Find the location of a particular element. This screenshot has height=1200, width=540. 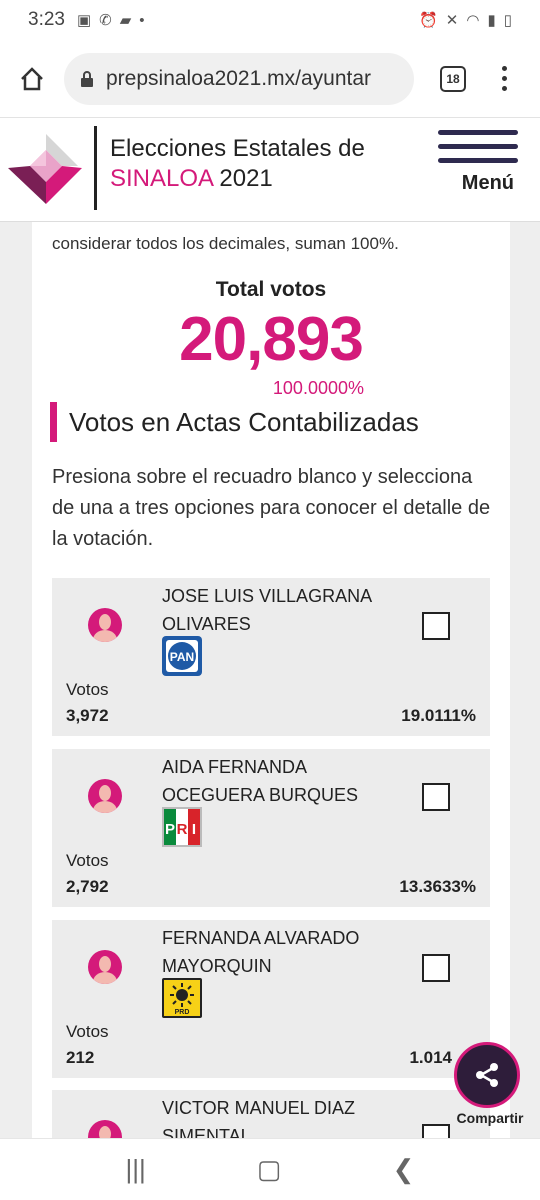

signal-icon: ▮ is located at coordinates (491, 20).